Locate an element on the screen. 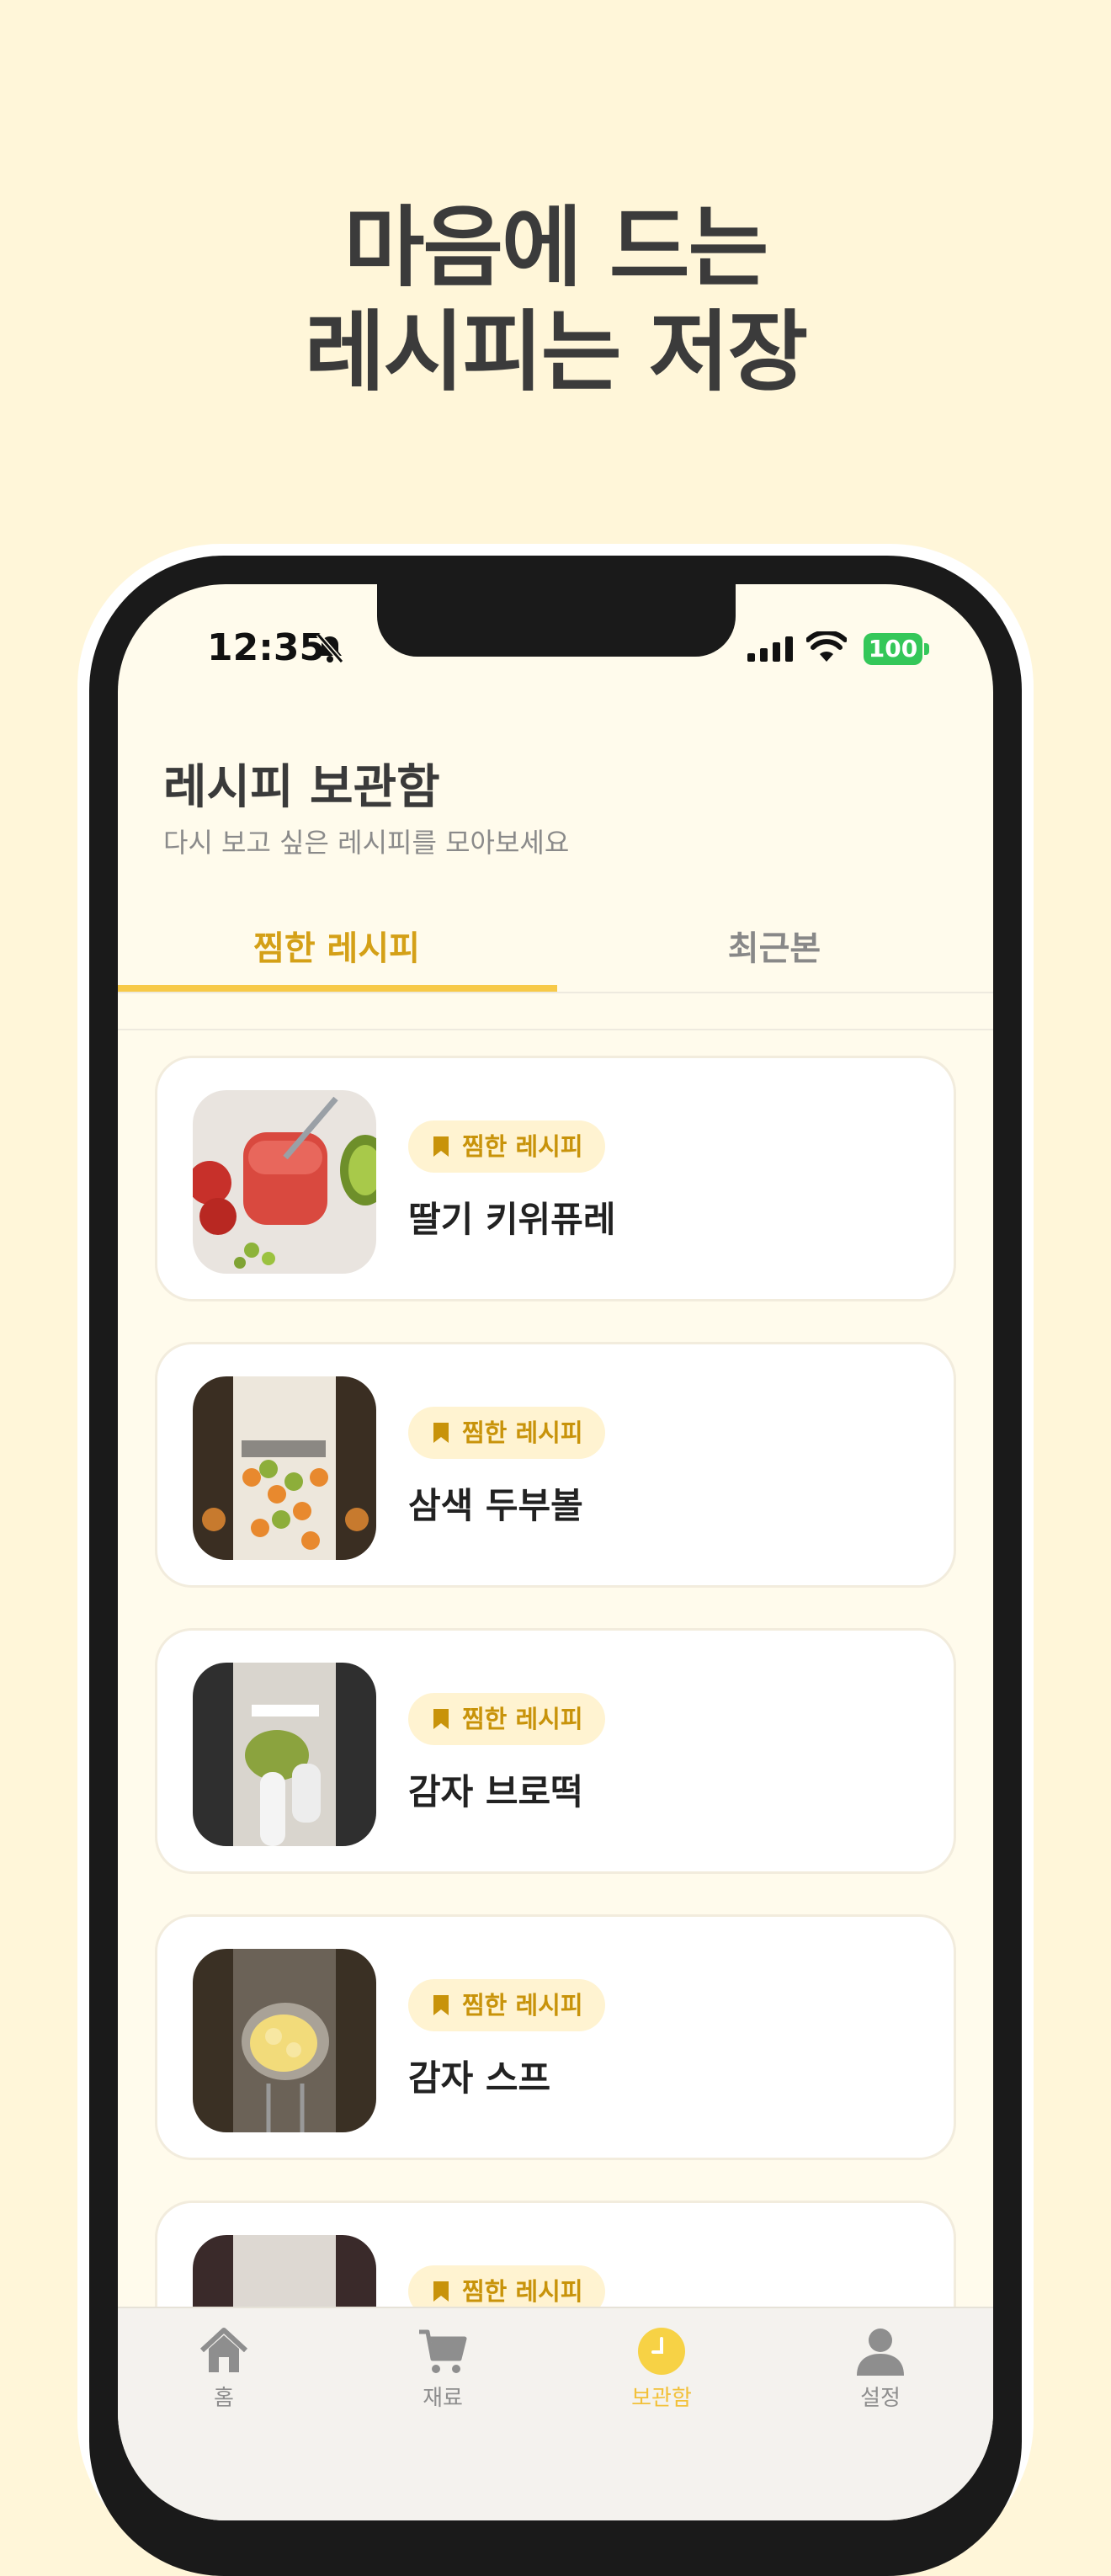 Image resolution: width=1111 pixels, height=2576 pixels. tabbar-item-home: 홈 is located at coordinates (224, 2369).